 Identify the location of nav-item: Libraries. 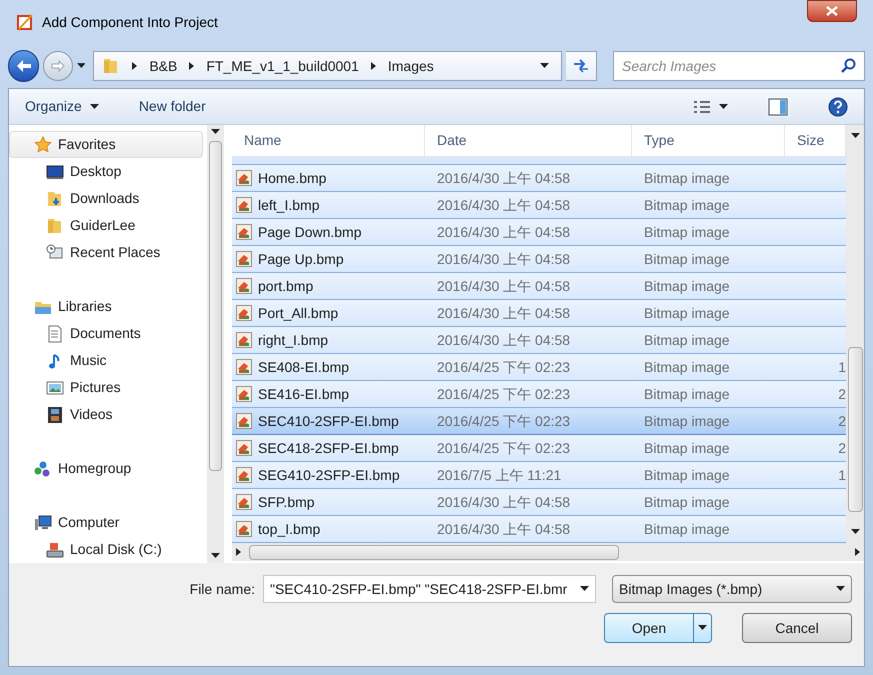
(106, 306).